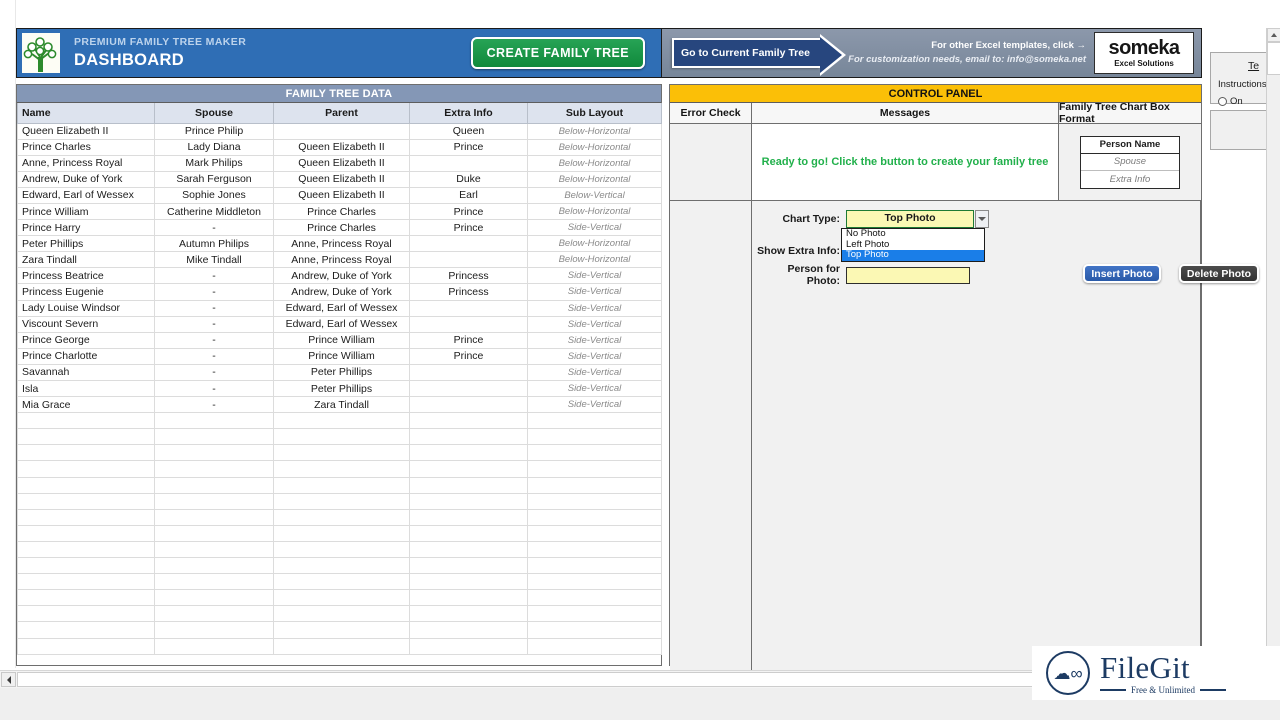  Describe the element at coordinates (86, 388) in the screenshot. I see `cell-name: Isla` at that location.